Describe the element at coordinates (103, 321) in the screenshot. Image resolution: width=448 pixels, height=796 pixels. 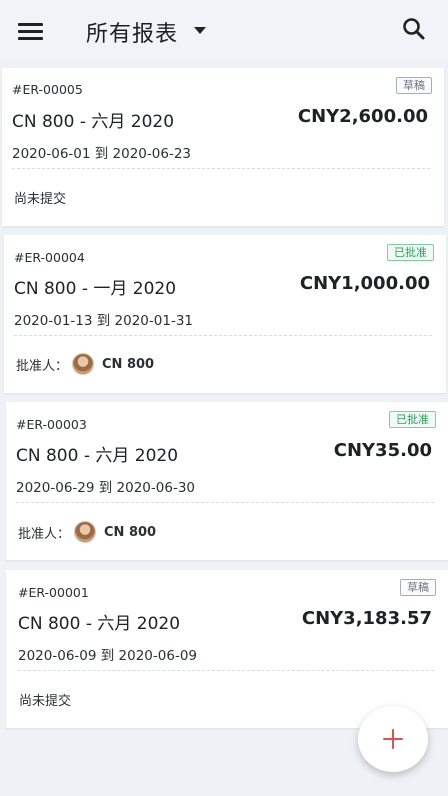
I see `report-date-range: 2020-01-13 到 2020-01-31` at that location.